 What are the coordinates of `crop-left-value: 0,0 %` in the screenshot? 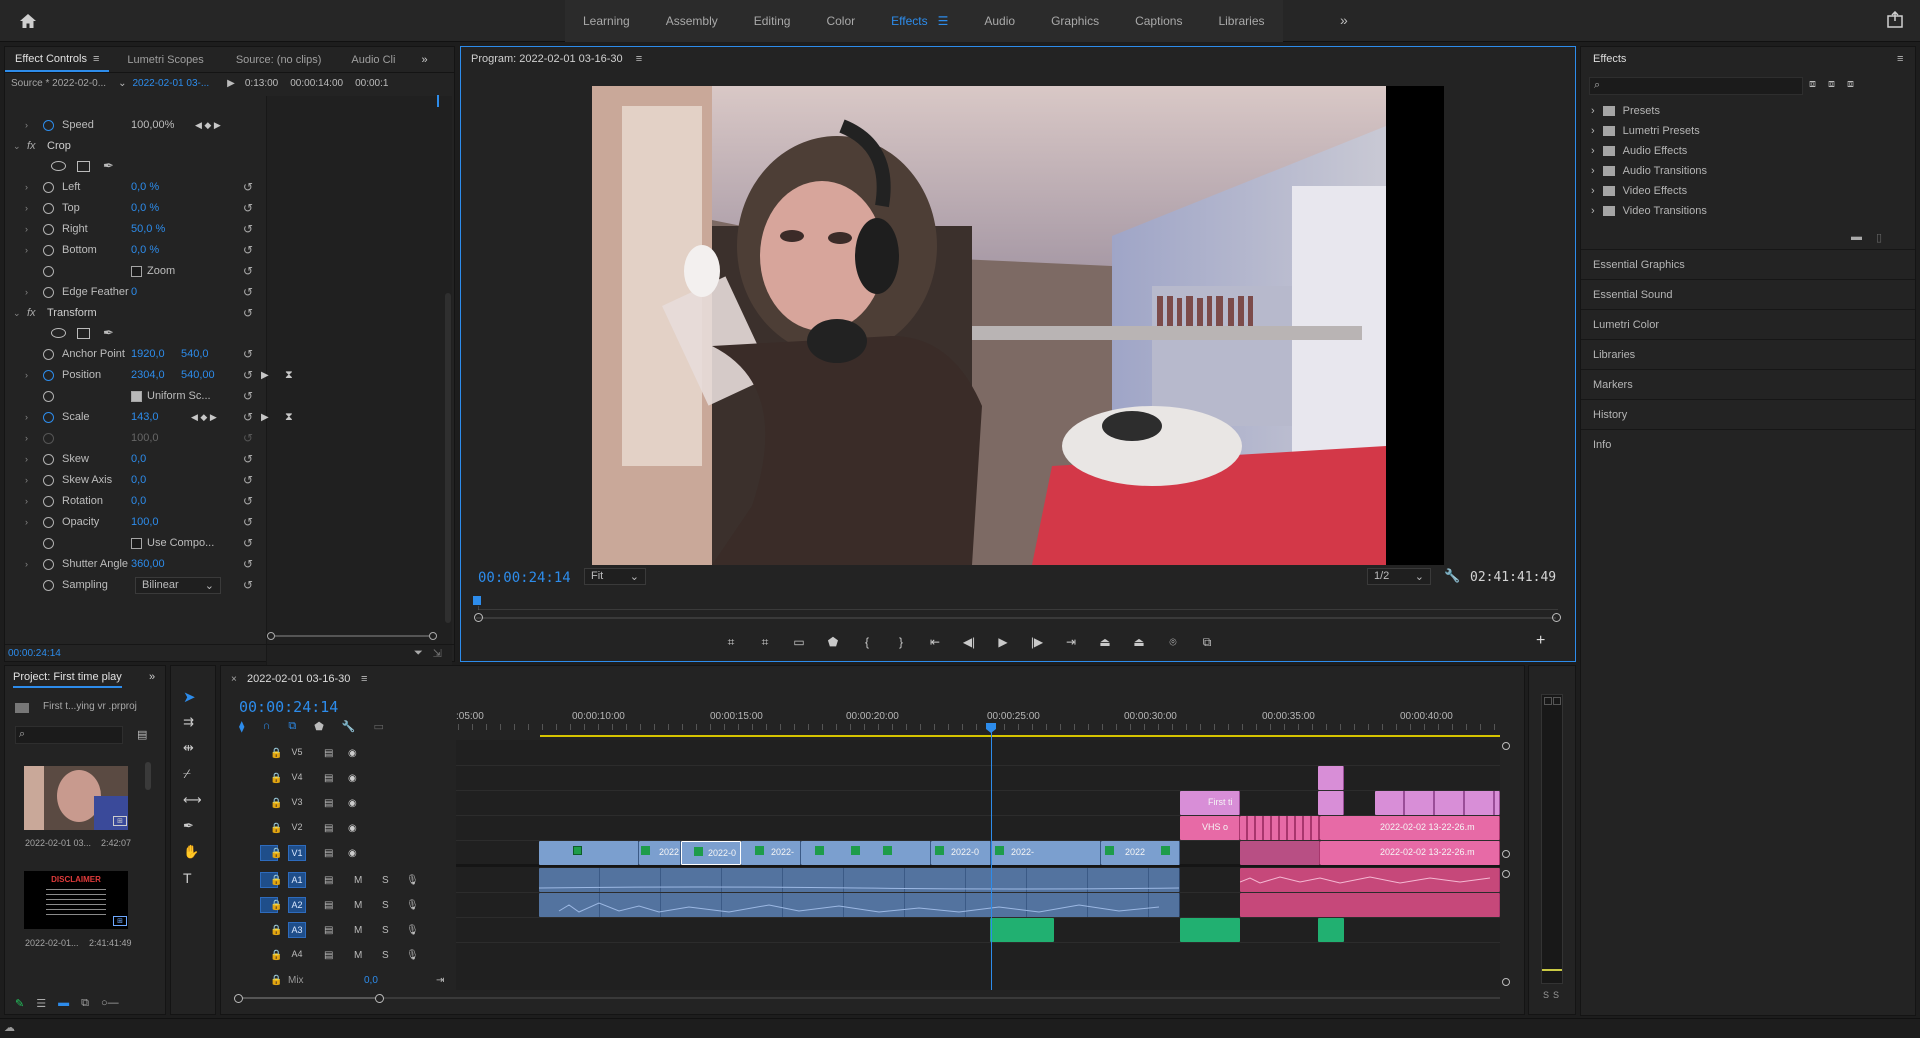 It's located at (145, 187).